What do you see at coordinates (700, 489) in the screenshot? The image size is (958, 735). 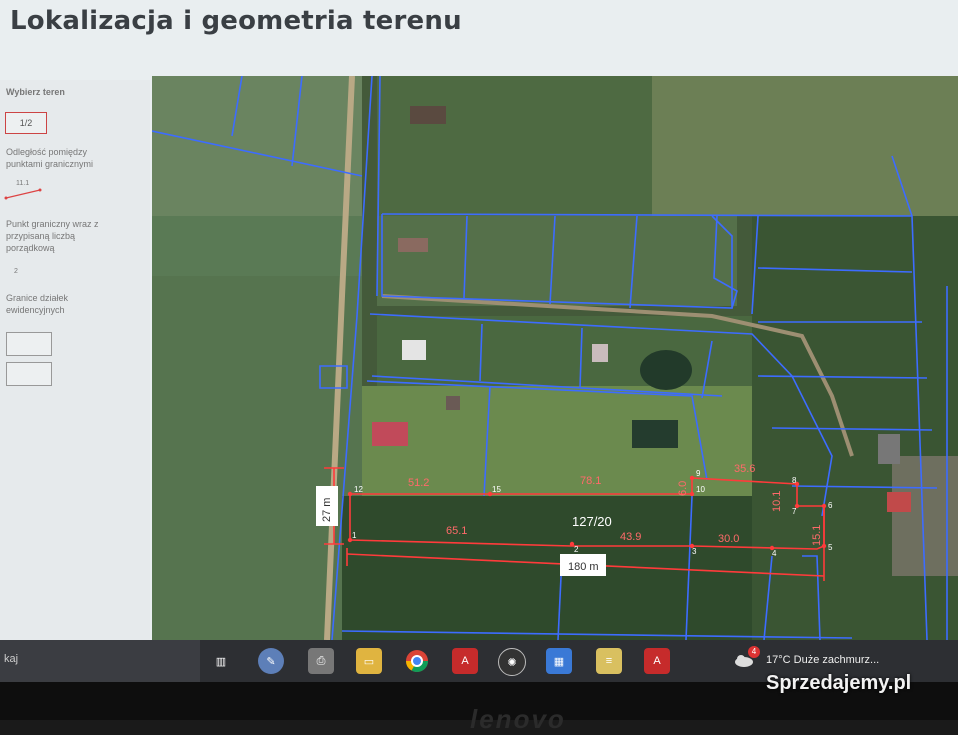 I see `point-number: 10` at bounding box center [700, 489].